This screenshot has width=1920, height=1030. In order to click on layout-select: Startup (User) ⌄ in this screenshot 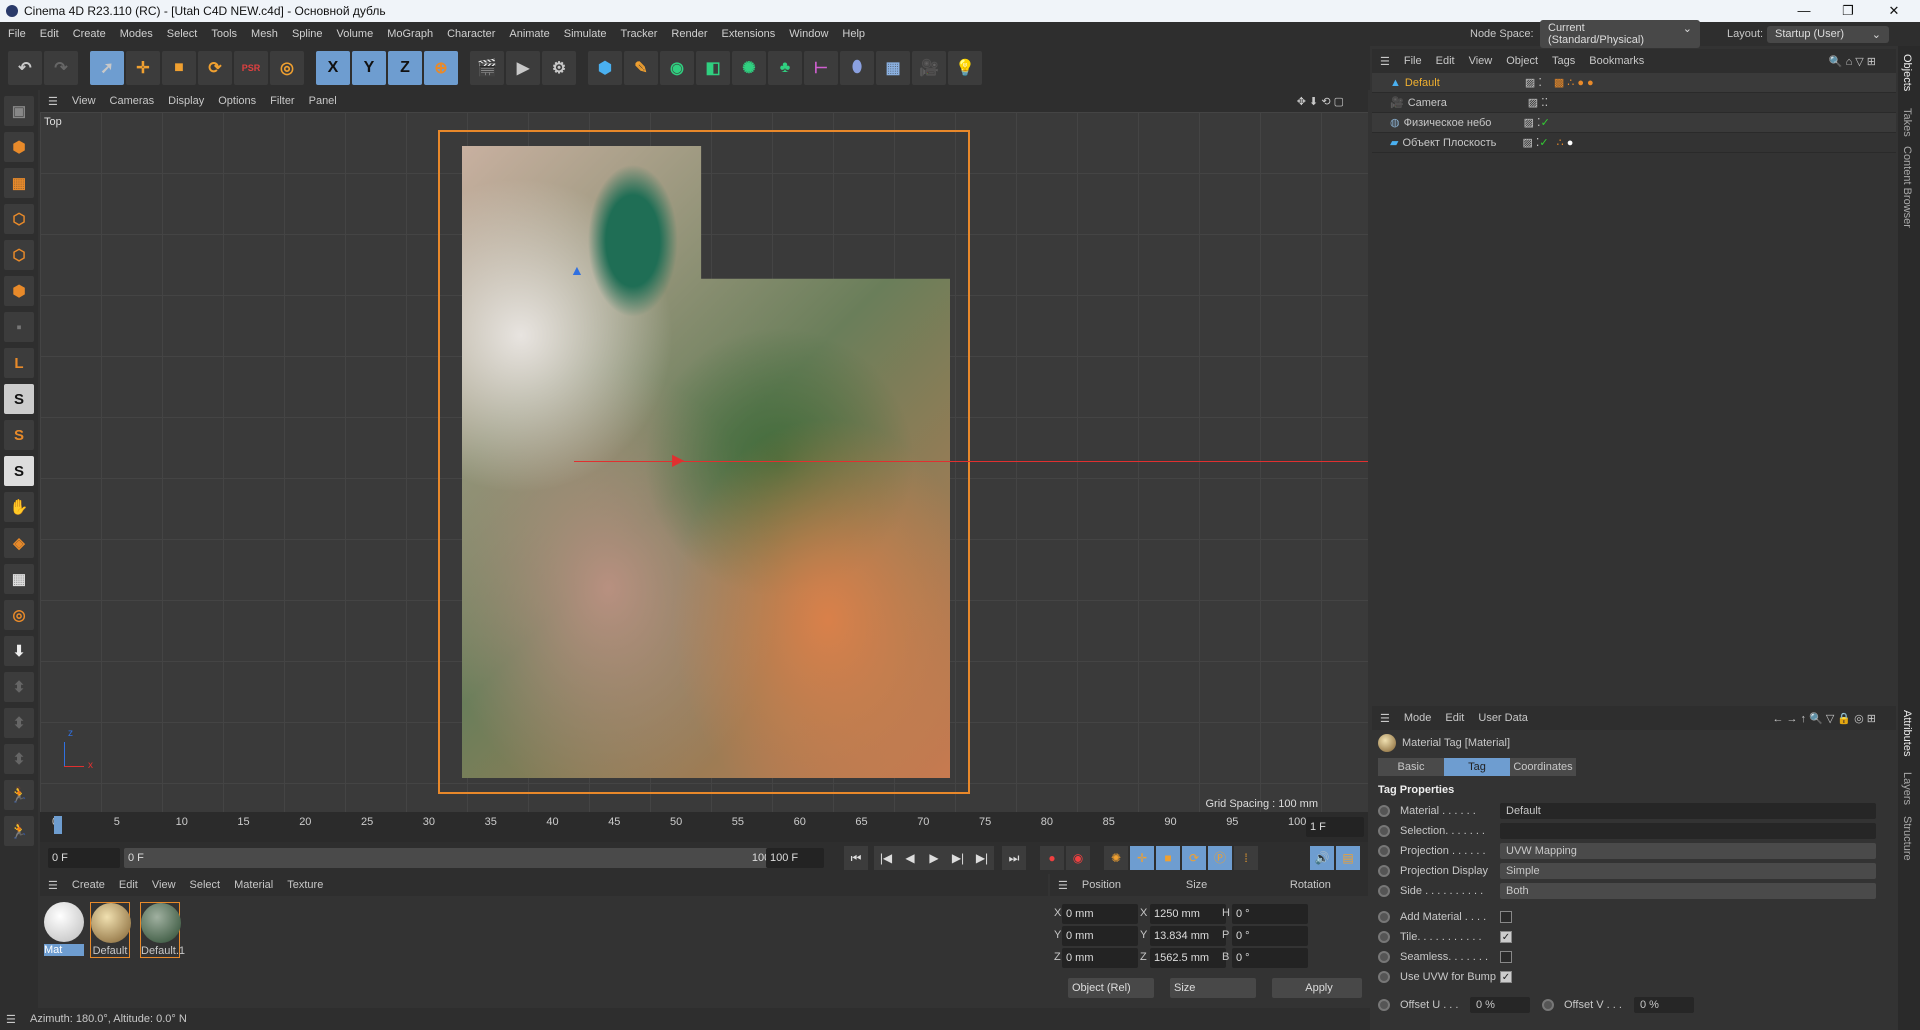, I will do `click(1828, 34)`.